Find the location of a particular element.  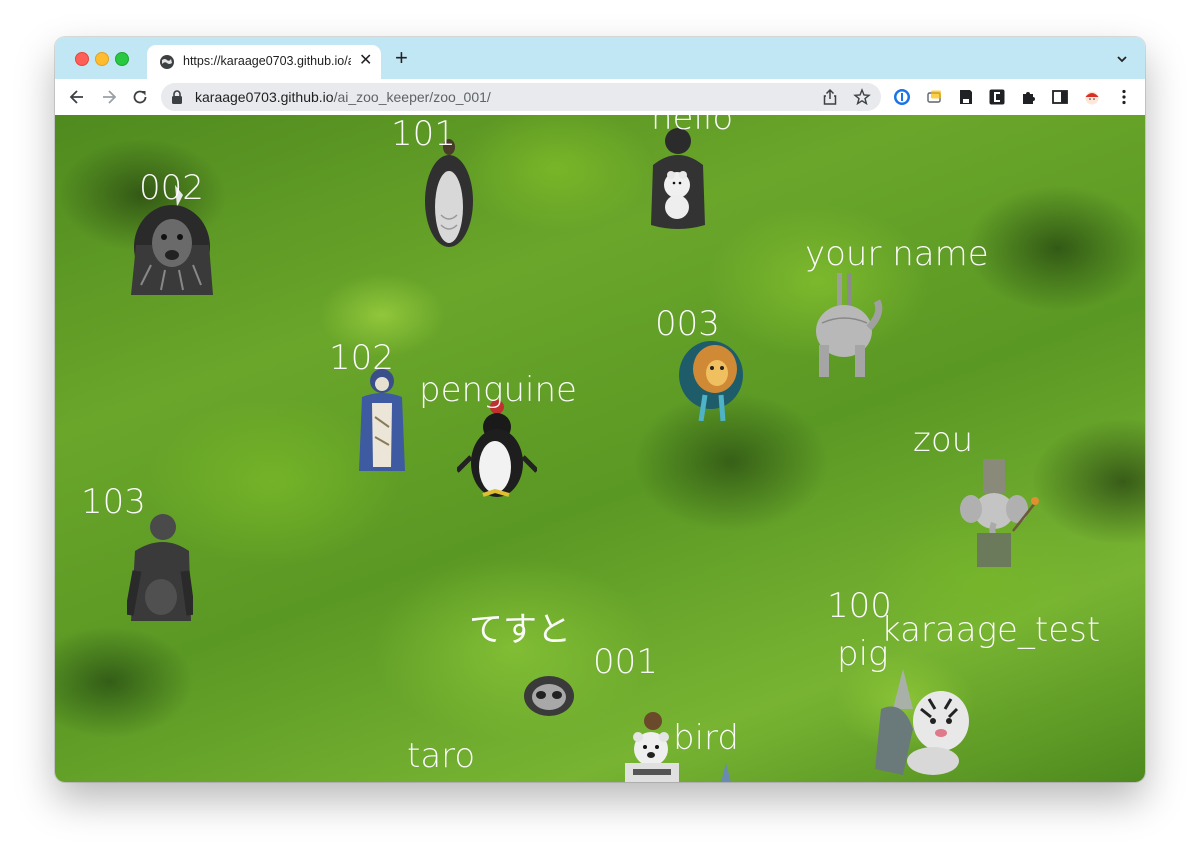

animal-name-label: taro is located at coordinates (441, 756).